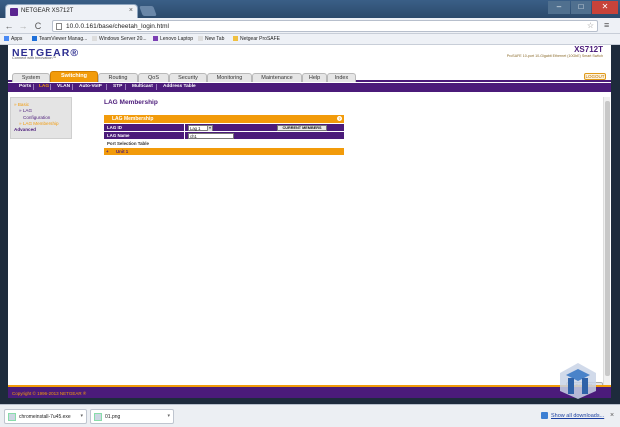  What do you see at coordinates (588, 49) in the screenshot?
I see `model-name: XS712T` at bounding box center [588, 49].